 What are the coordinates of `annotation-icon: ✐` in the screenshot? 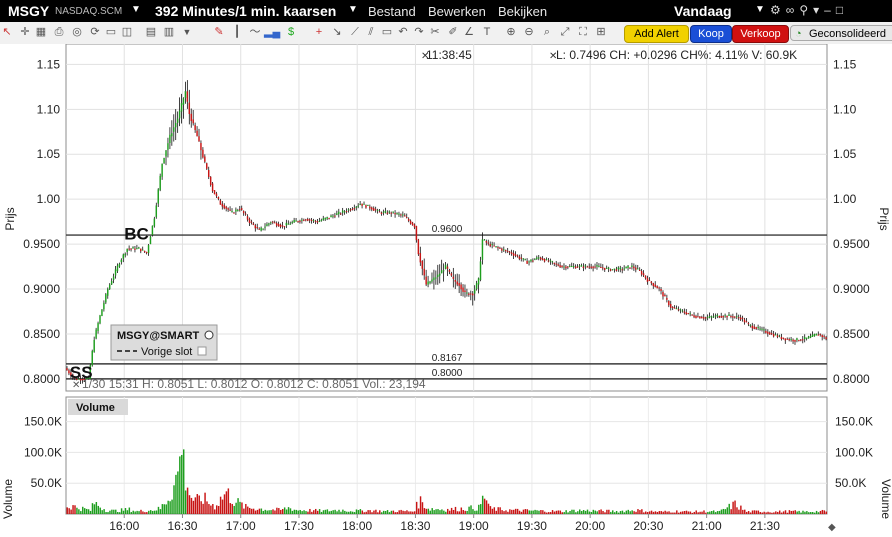 It's located at (453, 32).